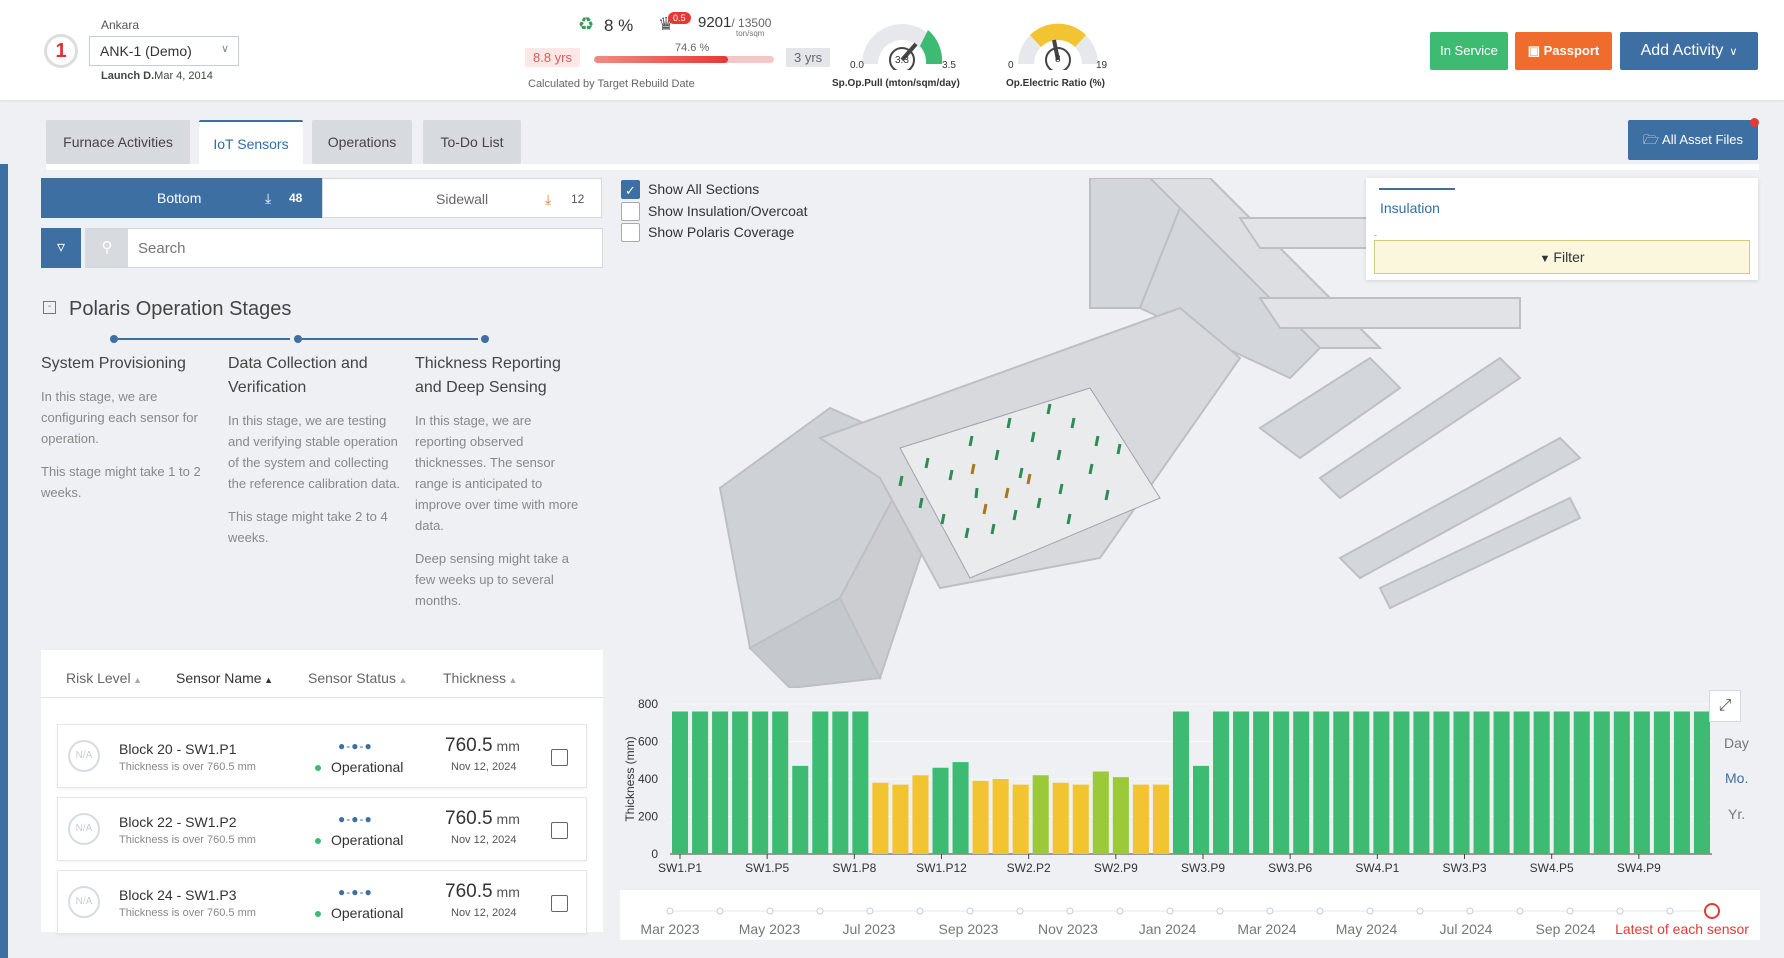 This screenshot has height=958, width=1784. Describe the element at coordinates (1563, 51) in the screenshot. I see `passport-button: ▣ Passport` at that location.